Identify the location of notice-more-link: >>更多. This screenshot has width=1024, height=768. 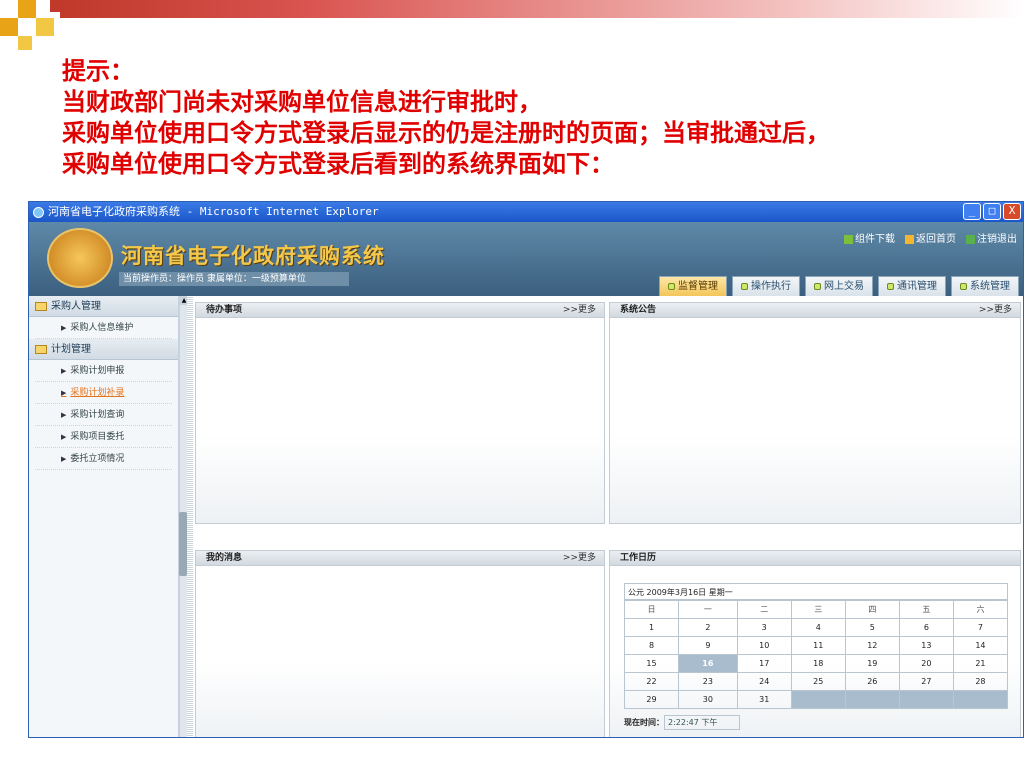
(995, 310).